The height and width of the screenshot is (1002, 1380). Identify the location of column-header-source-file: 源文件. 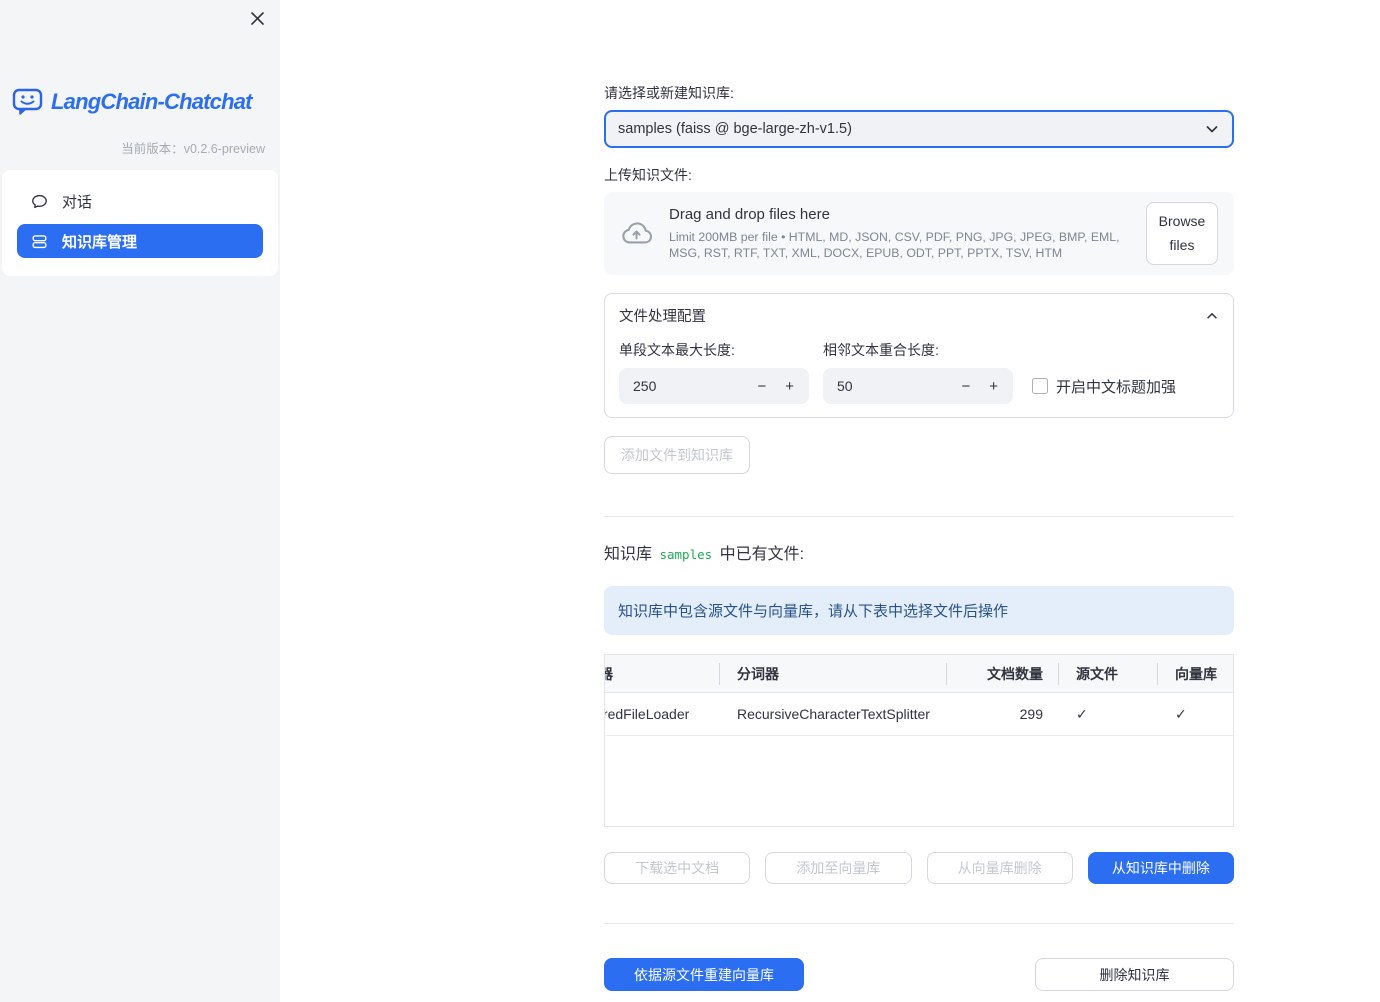
(1107, 673).